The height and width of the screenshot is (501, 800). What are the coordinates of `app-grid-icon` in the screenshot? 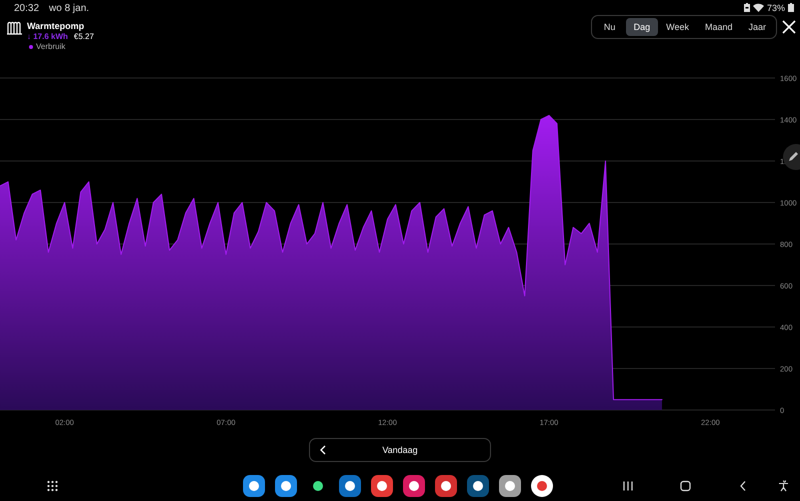 It's located at (52, 485).